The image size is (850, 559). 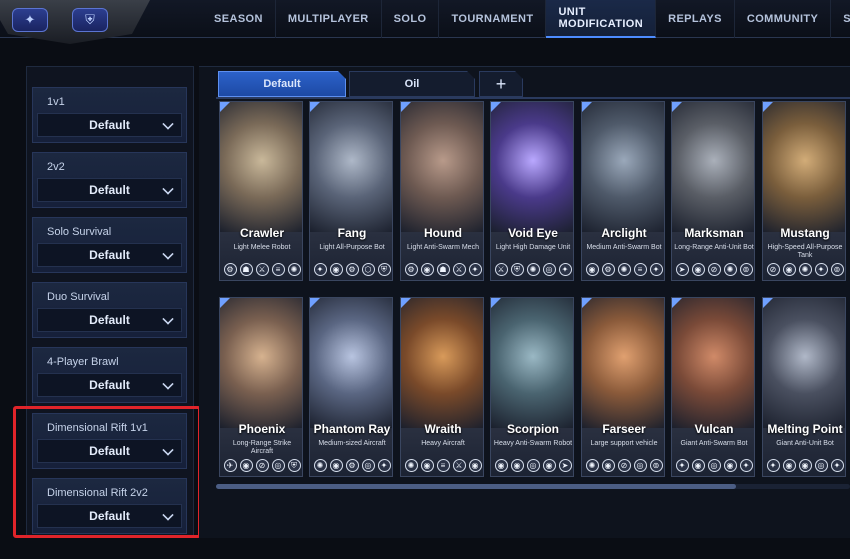 What do you see at coordinates (282, 84) in the screenshot?
I see `tab-default: Default` at bounding box center [282, 84].